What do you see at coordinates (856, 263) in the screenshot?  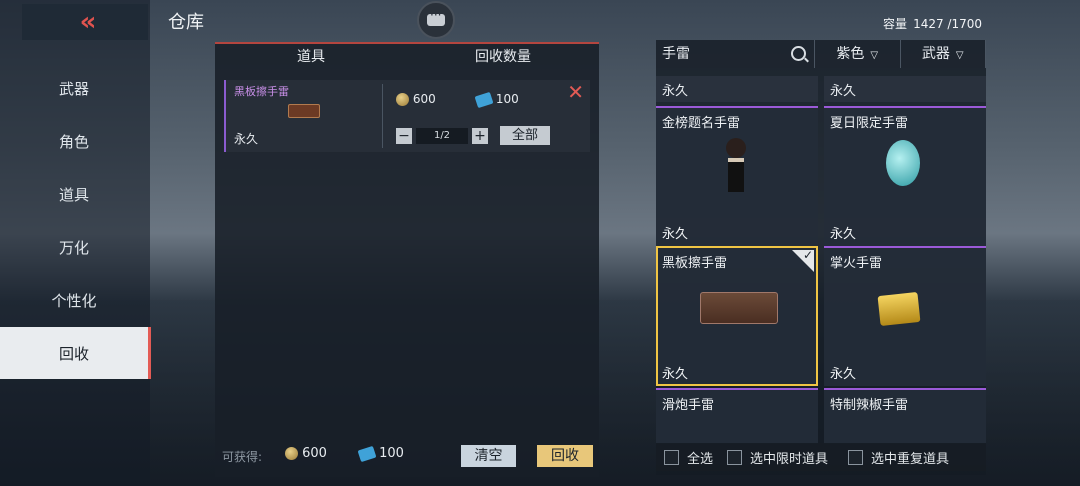 I see `card-name: 掌火手雷` at bounding box center [856, 263].